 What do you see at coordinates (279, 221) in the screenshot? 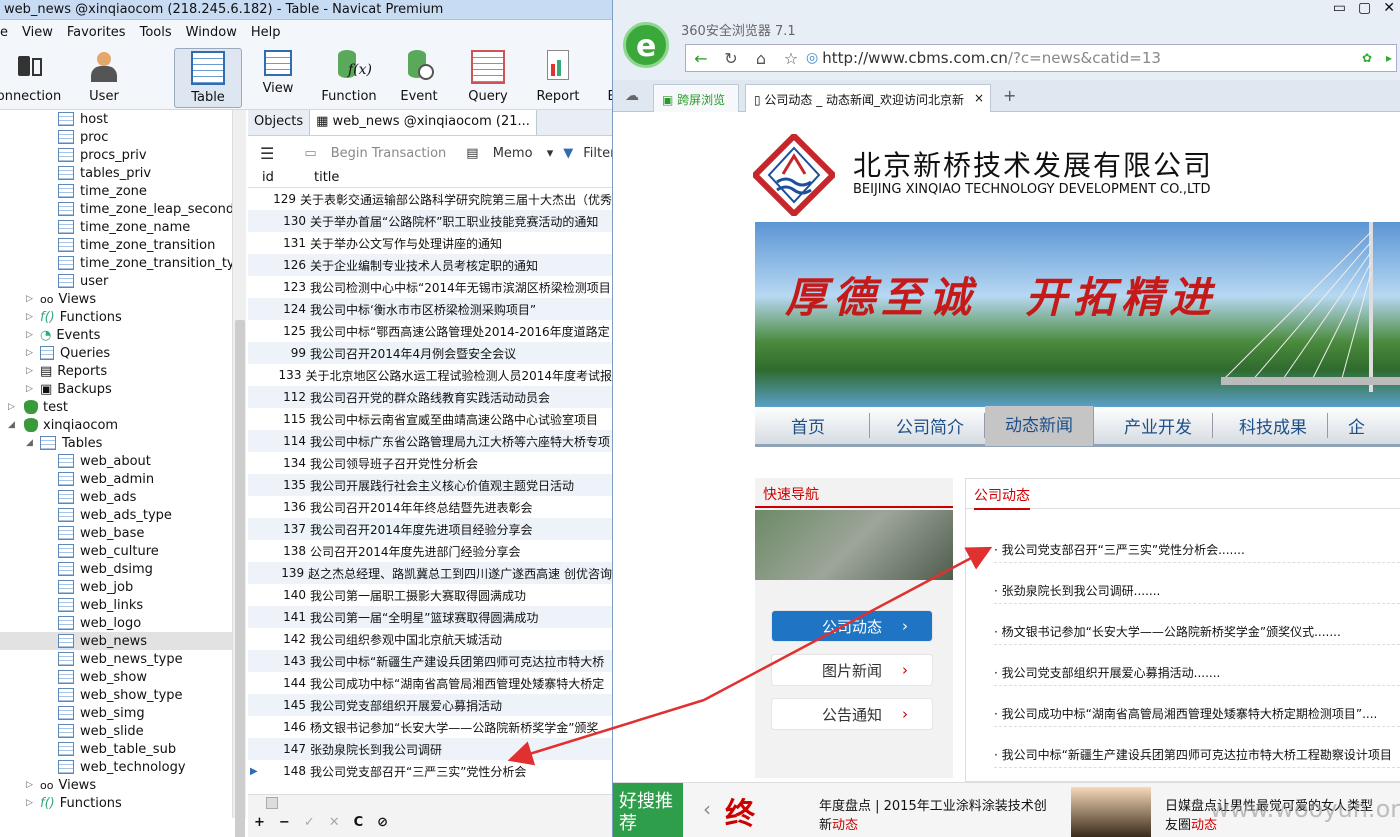
I see `cell-id: 130` at bounding box center [279, 221].